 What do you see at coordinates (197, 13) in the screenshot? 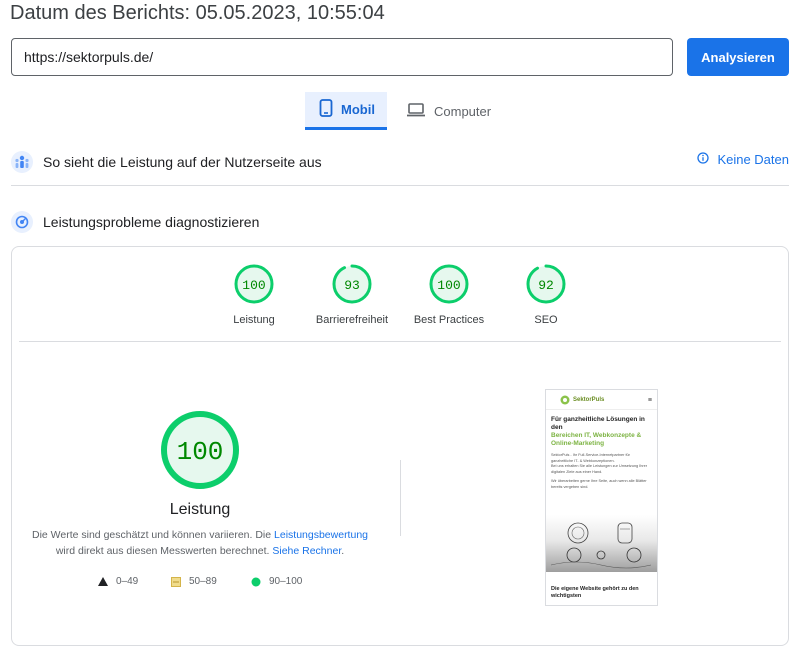
I see `report-date: Datum des Berichts: 05.05.2023, 10:55:04` at bounding box center [197, 13].